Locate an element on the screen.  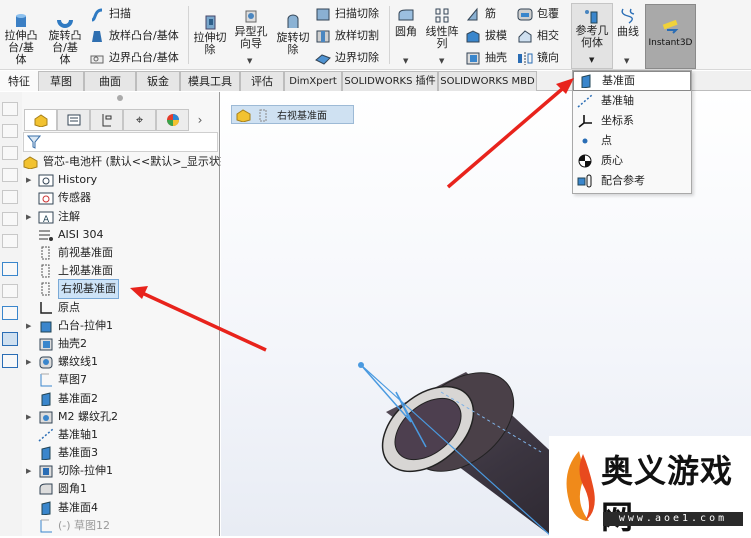
shell-button: 抽壳 is located at coordinates (486, 58).